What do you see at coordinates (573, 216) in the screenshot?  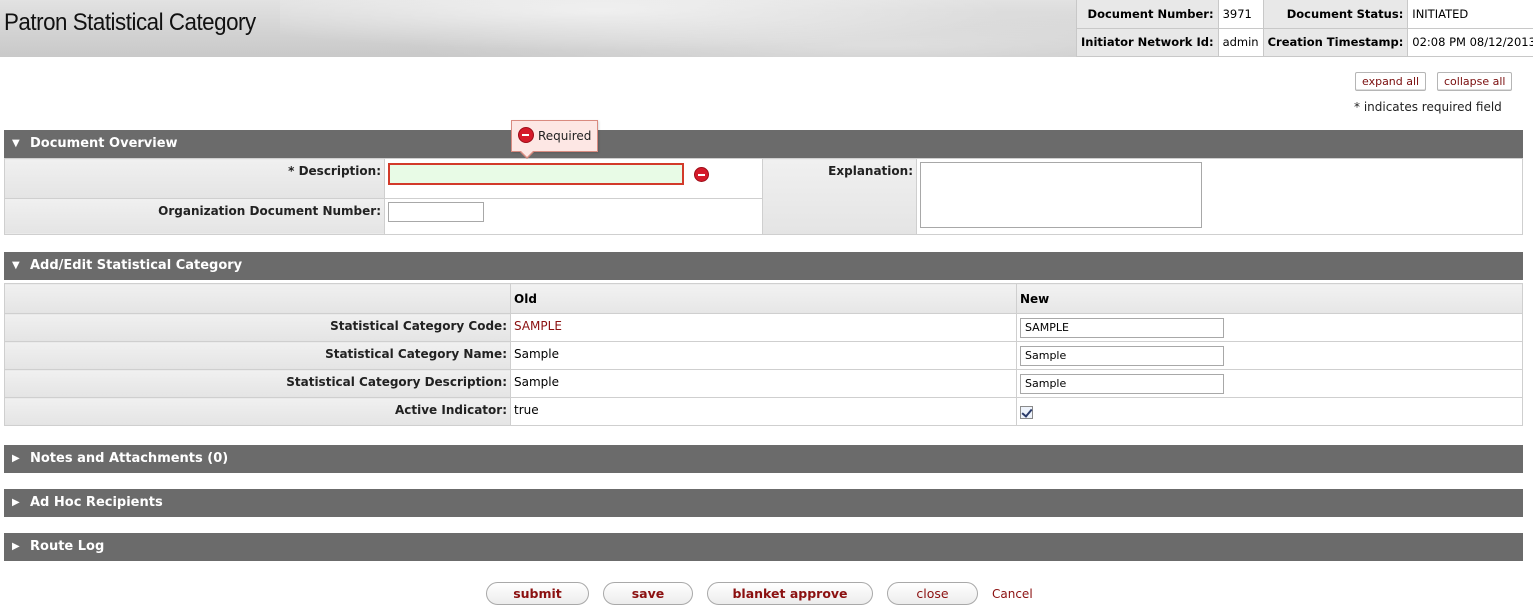 I see `org-doc-number-cell` at bounding box center [573, 216].